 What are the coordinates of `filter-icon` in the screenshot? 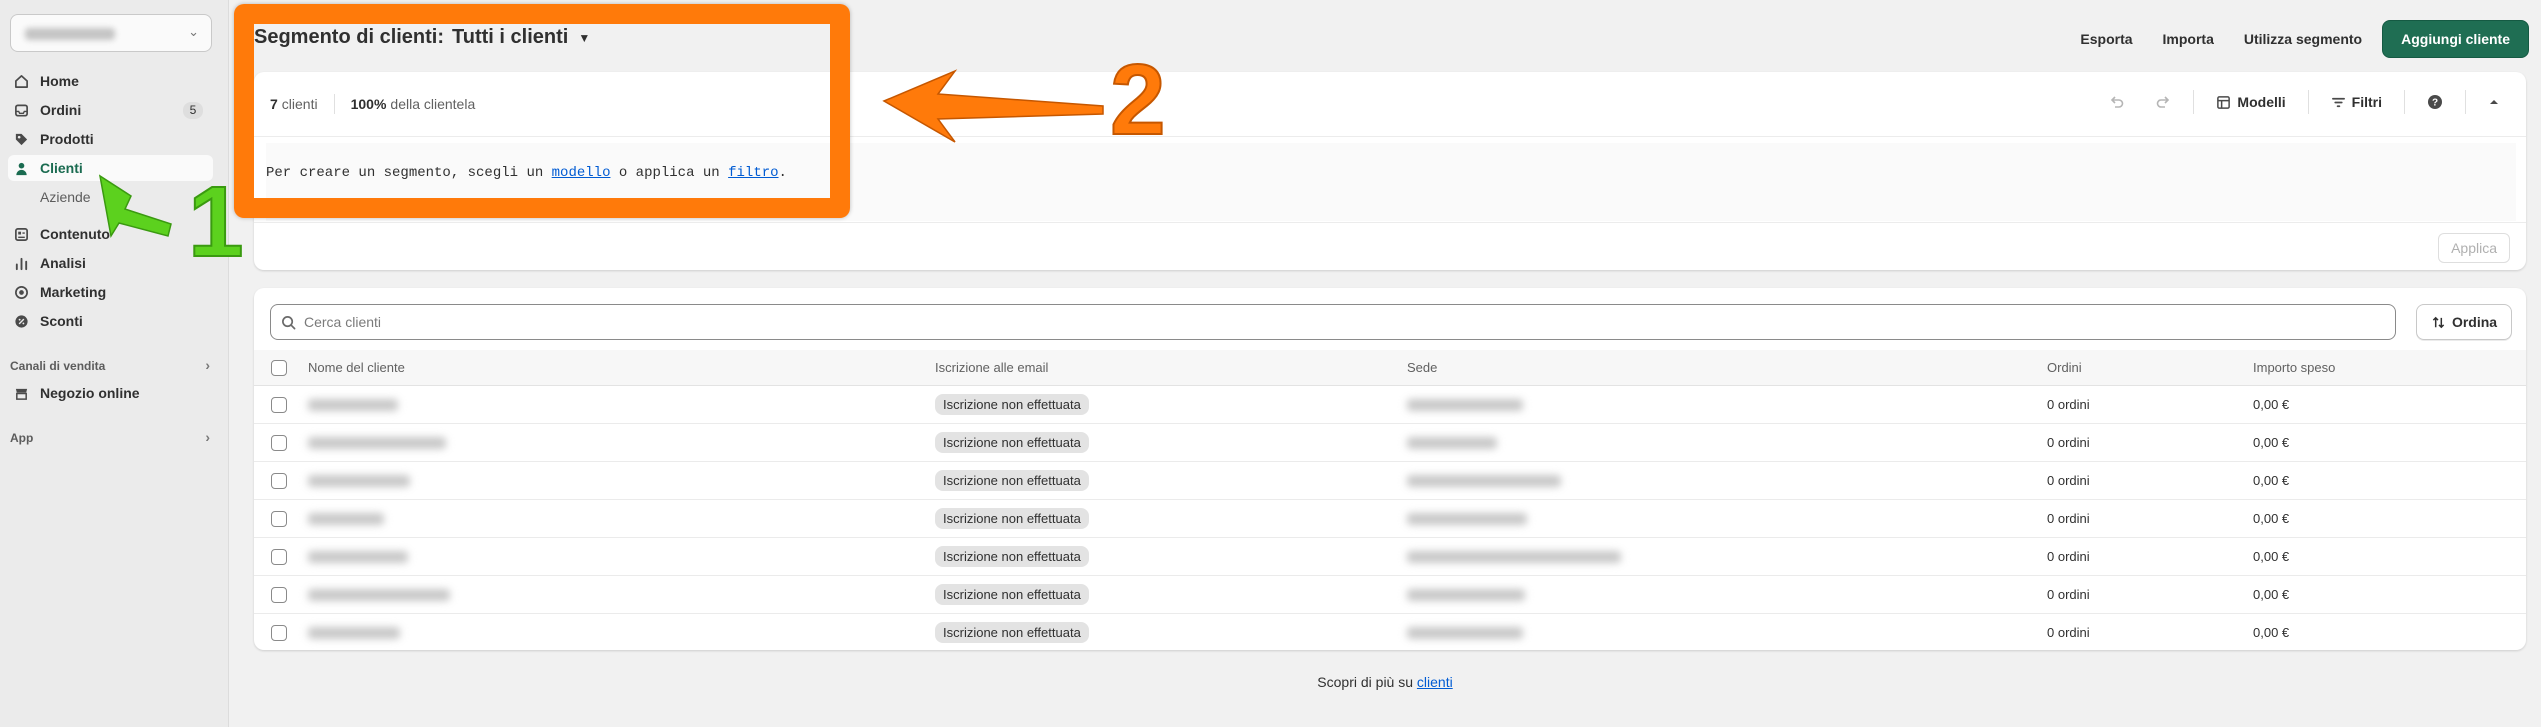 It's located at (2338, 102).